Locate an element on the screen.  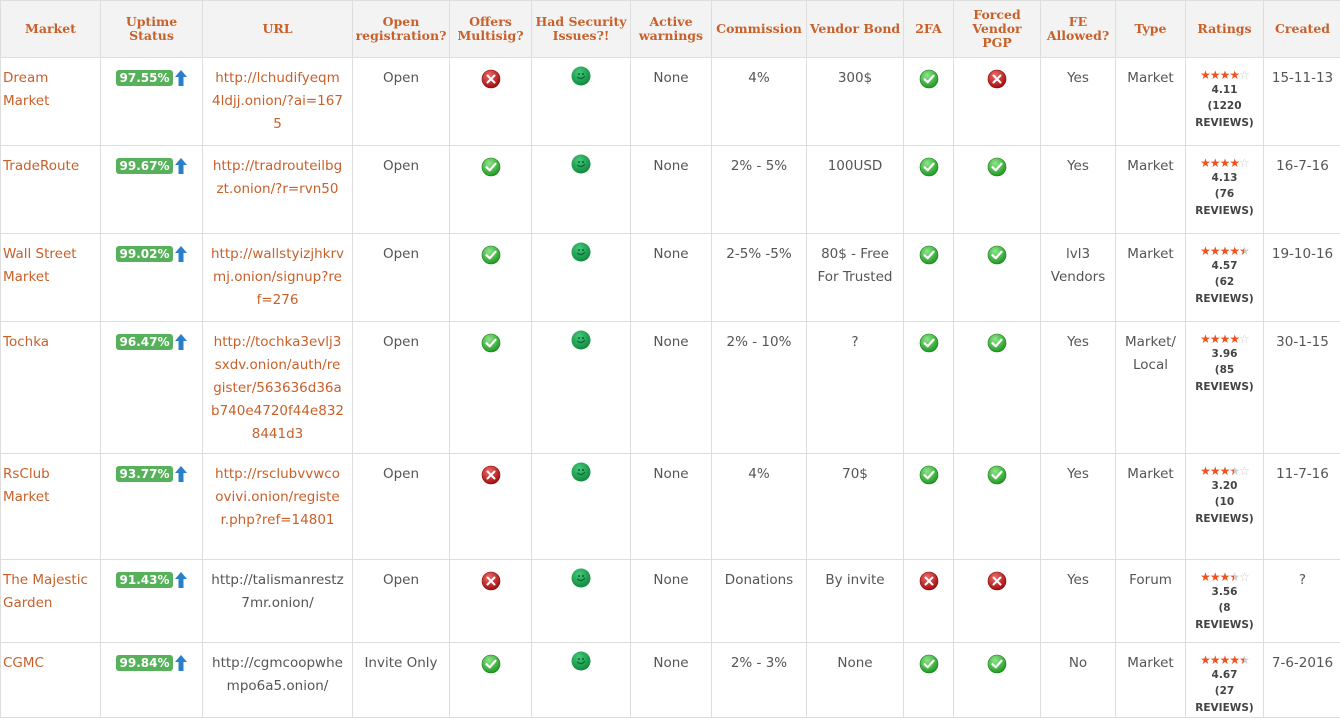
uptime-badge: 91.43% is located at coordinates (145, 580).